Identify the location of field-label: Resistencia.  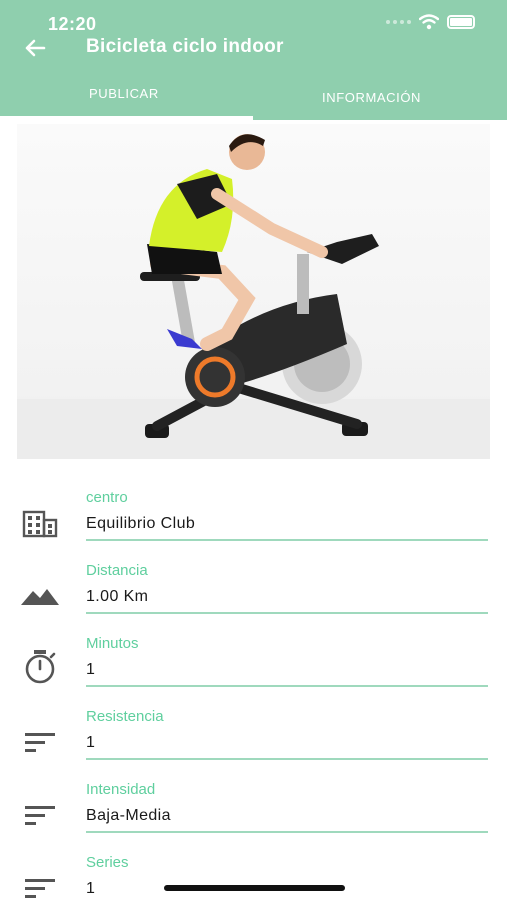
(125, 716).